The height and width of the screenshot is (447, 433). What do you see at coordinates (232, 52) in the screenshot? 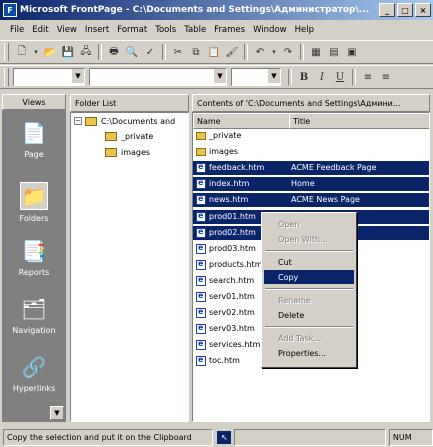
I see `format-painter-icon: 🖌` at bounding box center [232, 52].